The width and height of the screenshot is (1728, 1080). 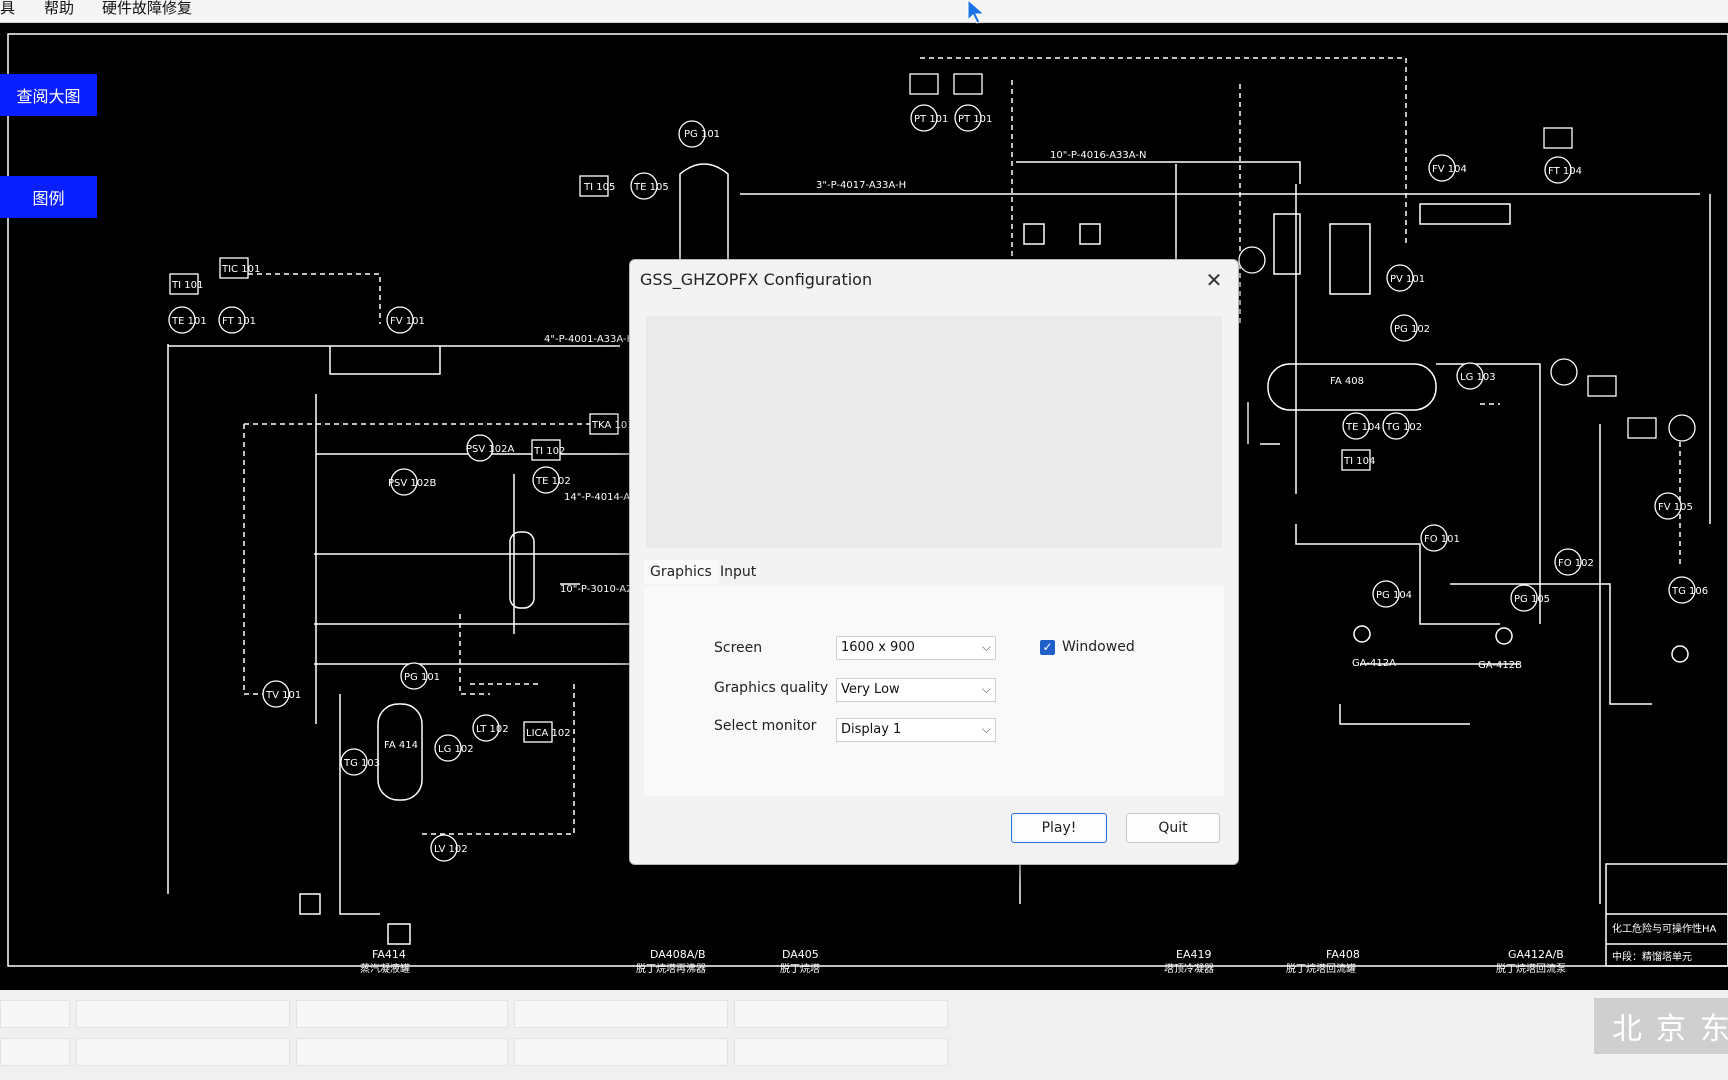 I want to click on tag-tg106: TG 106, so click(x=1689, y=591).